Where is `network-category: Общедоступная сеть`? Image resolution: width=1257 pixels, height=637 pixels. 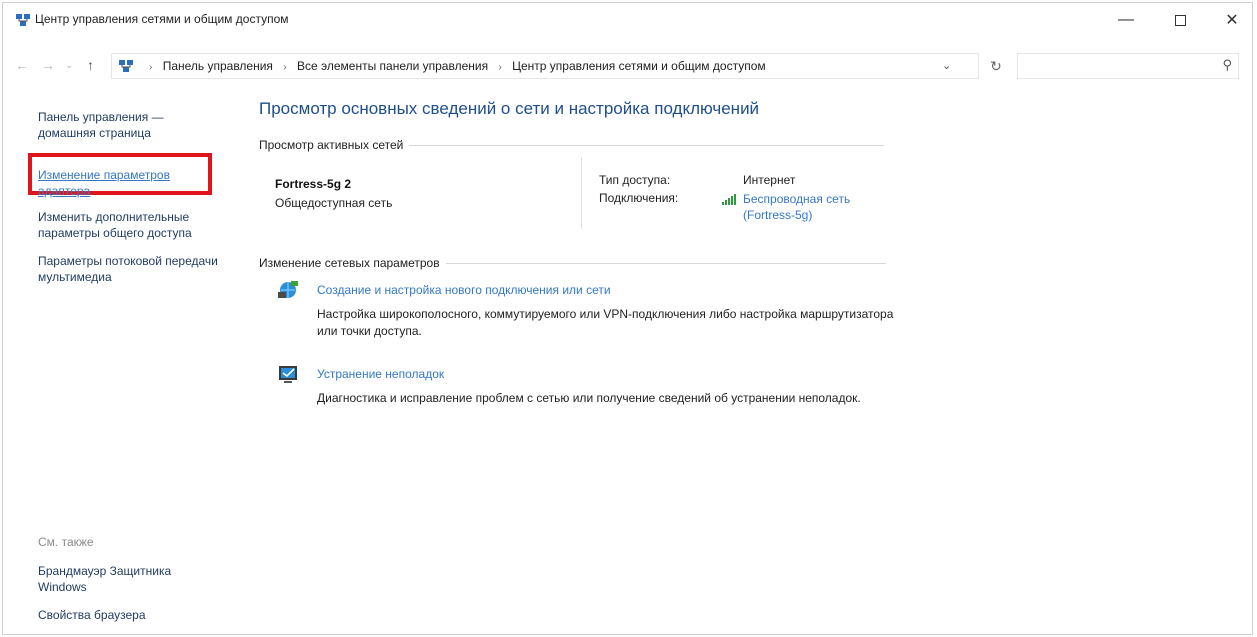 network-category: Общедоступная сеть is located at coordinates (333, 203).